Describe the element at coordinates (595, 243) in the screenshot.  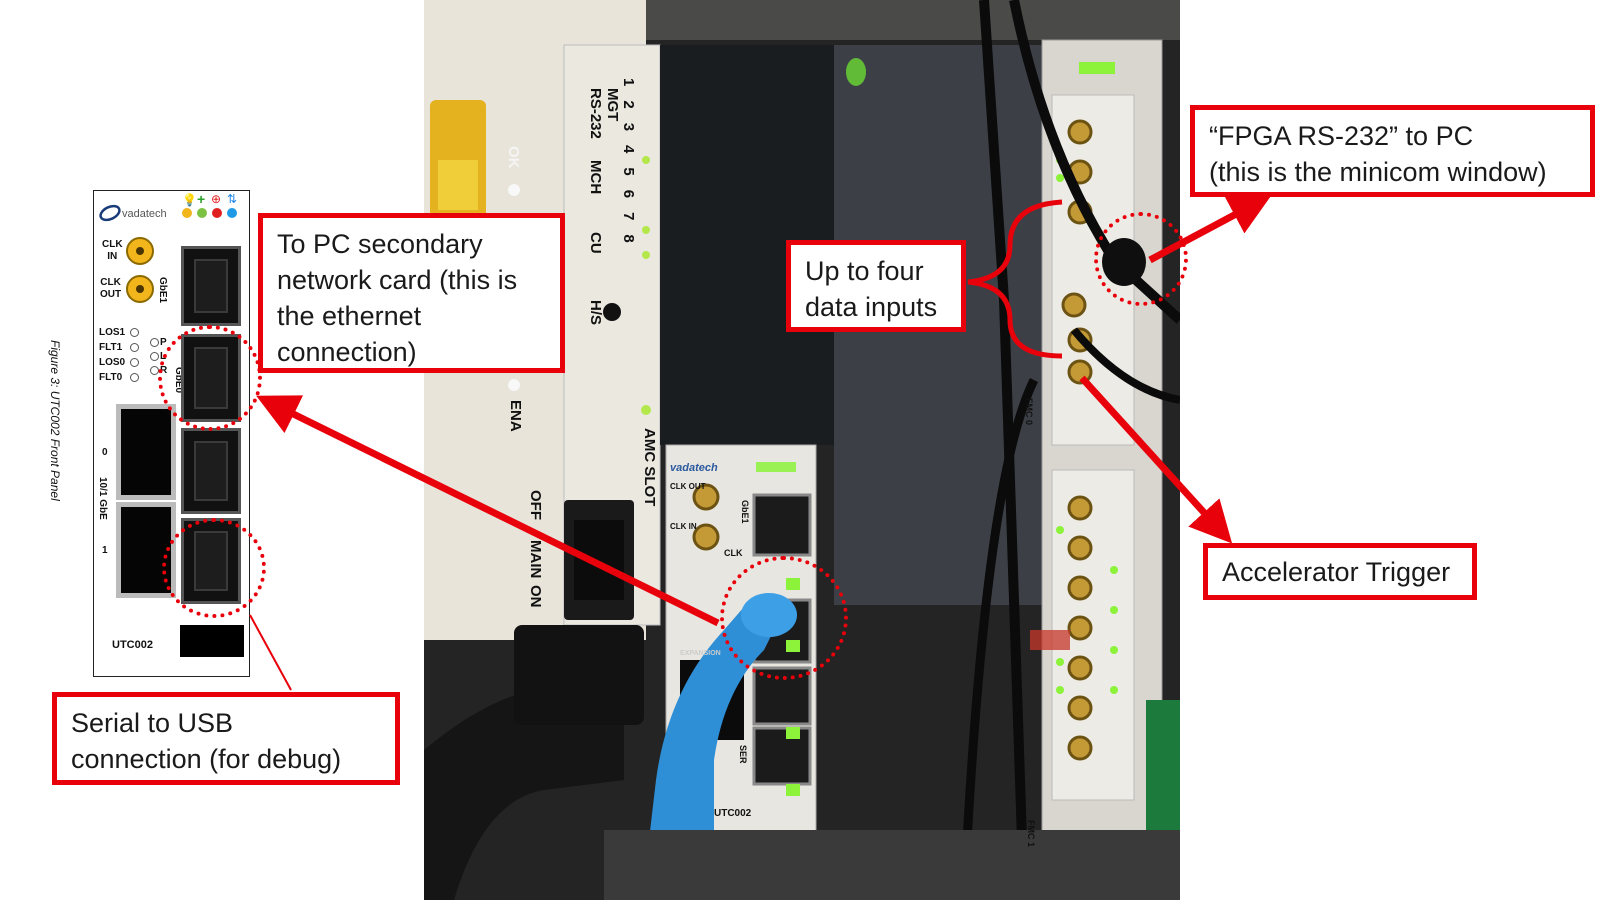
I see `cu-label: CU` at that location.